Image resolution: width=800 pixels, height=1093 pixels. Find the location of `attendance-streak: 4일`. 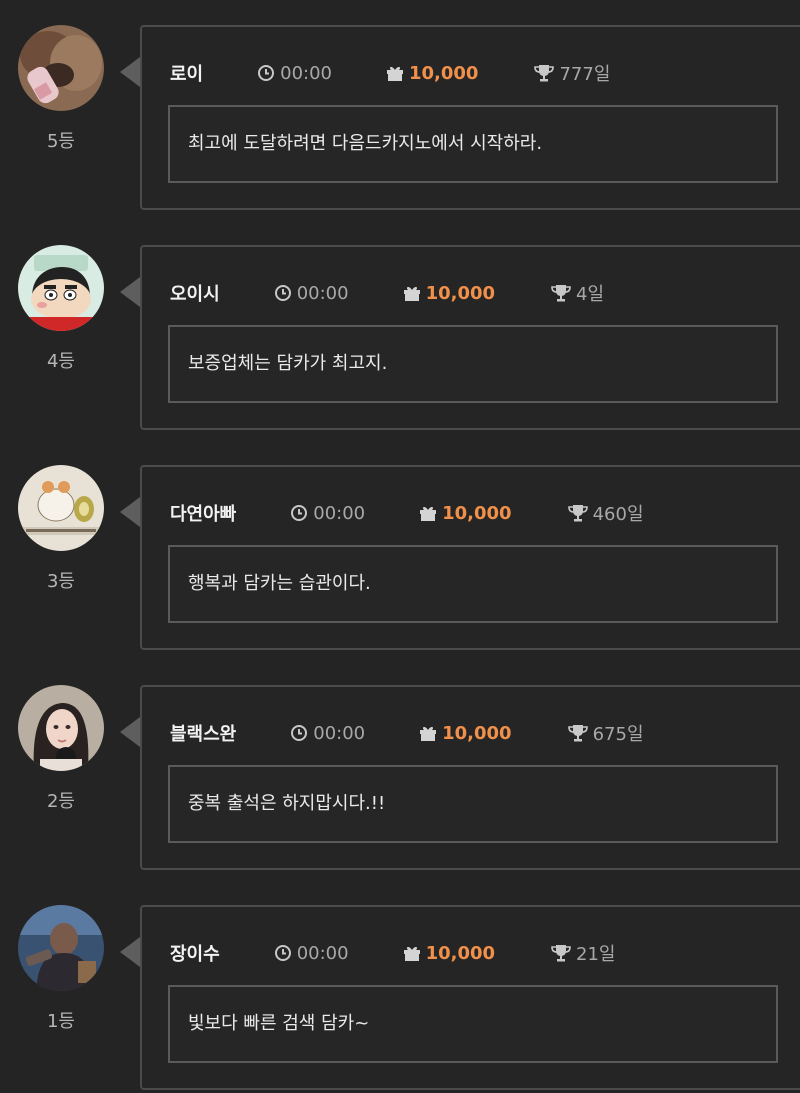

attendance-streak: 4일 is located at coordinates (577, 293).